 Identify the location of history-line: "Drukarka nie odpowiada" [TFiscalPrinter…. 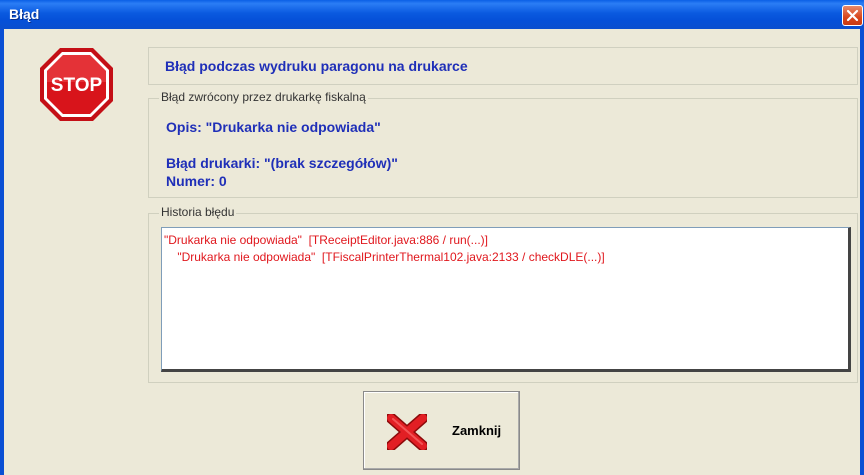
(384, 257).